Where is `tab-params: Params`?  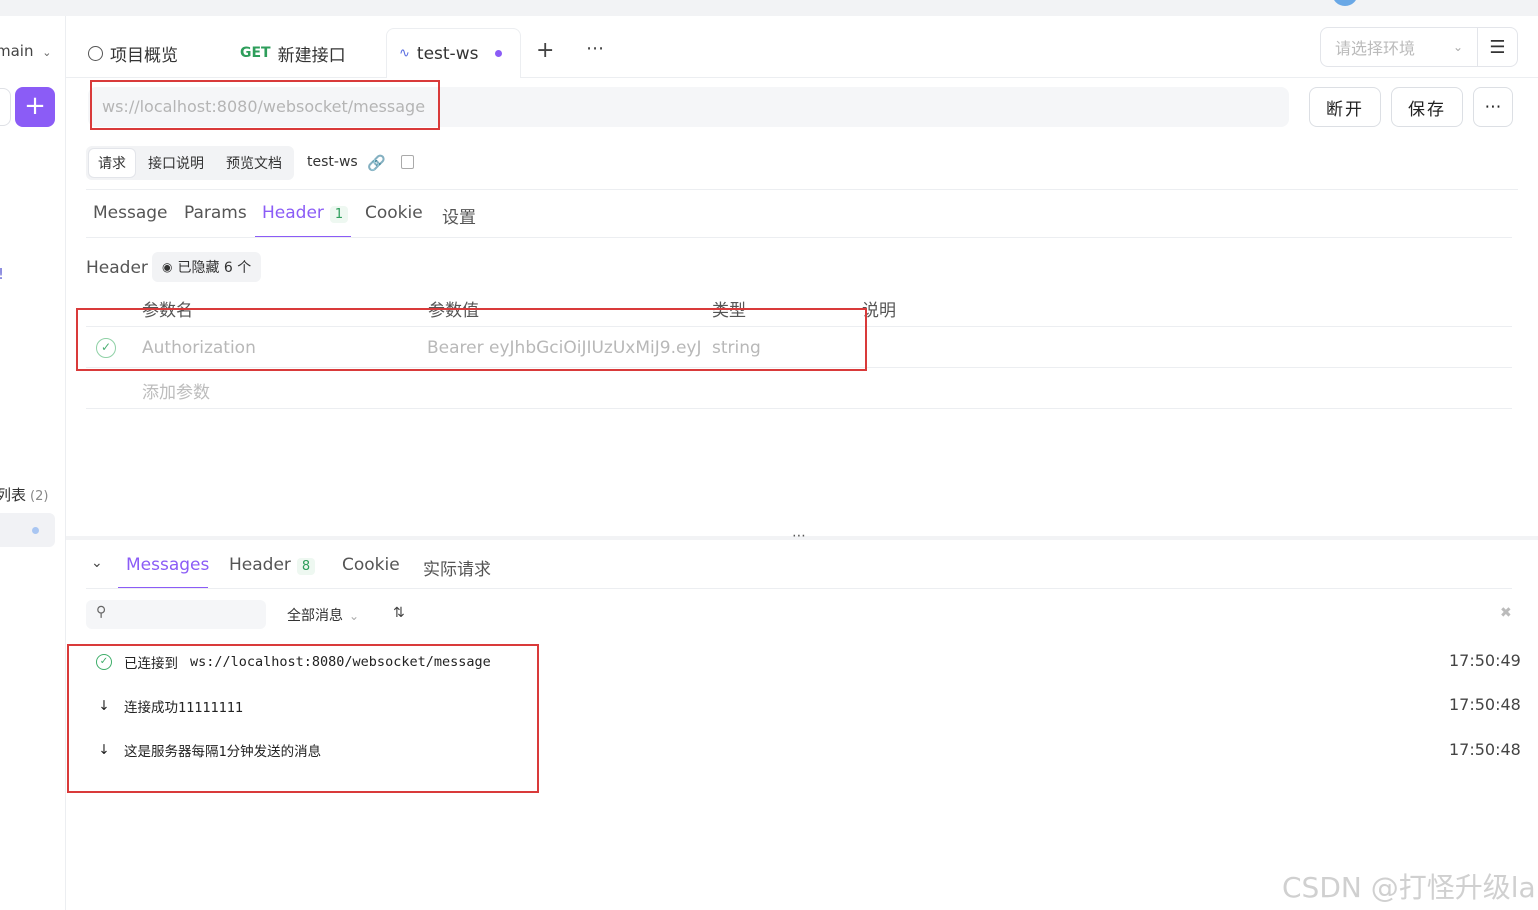 tab-params: Params is located at coordinates (215, 213).